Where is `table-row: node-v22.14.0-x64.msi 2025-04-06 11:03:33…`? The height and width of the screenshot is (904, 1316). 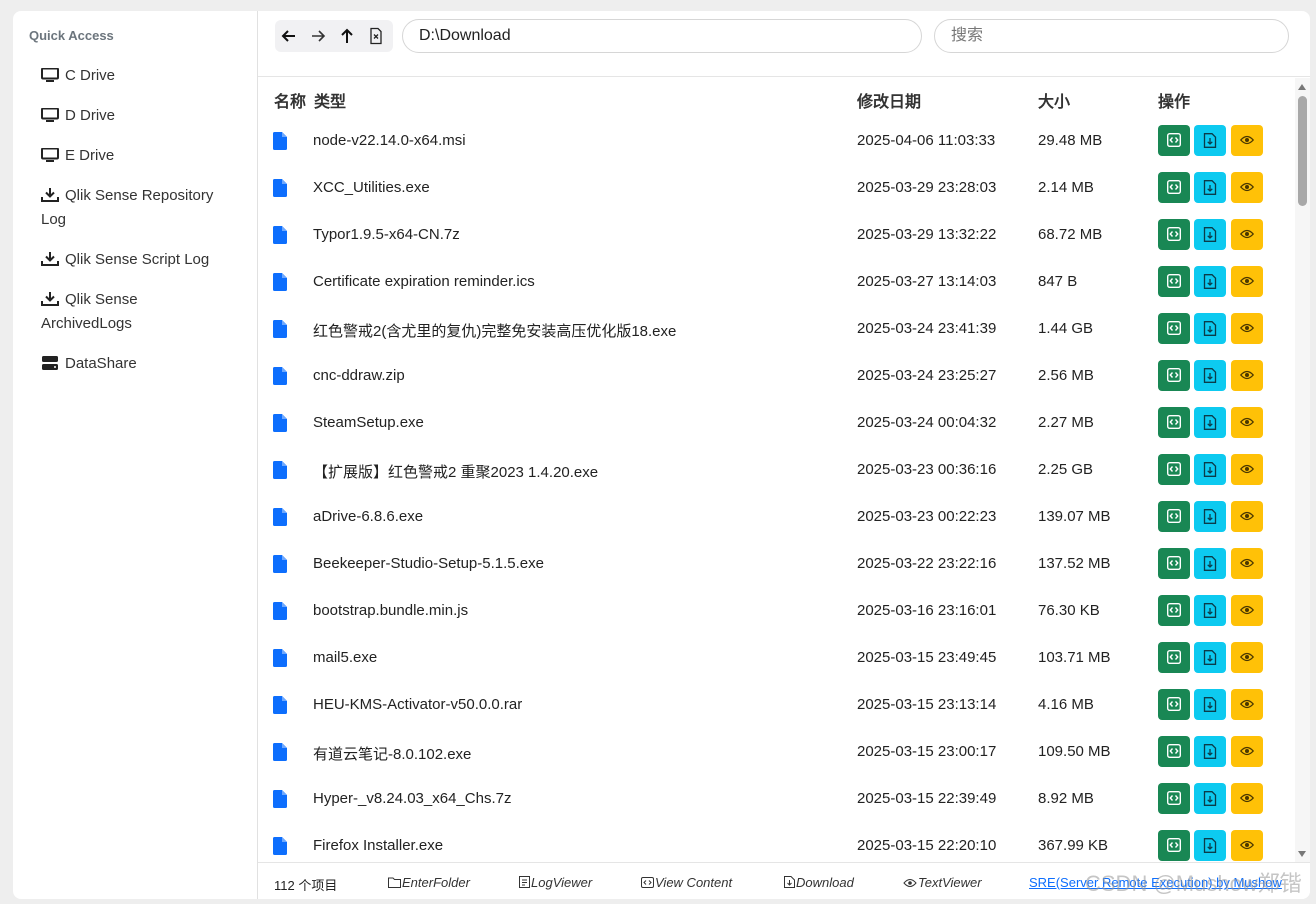
table-row: node-v22.14.0-x64.msi 2025-04-06 11:03:33… is located at coordinates (774, 141).